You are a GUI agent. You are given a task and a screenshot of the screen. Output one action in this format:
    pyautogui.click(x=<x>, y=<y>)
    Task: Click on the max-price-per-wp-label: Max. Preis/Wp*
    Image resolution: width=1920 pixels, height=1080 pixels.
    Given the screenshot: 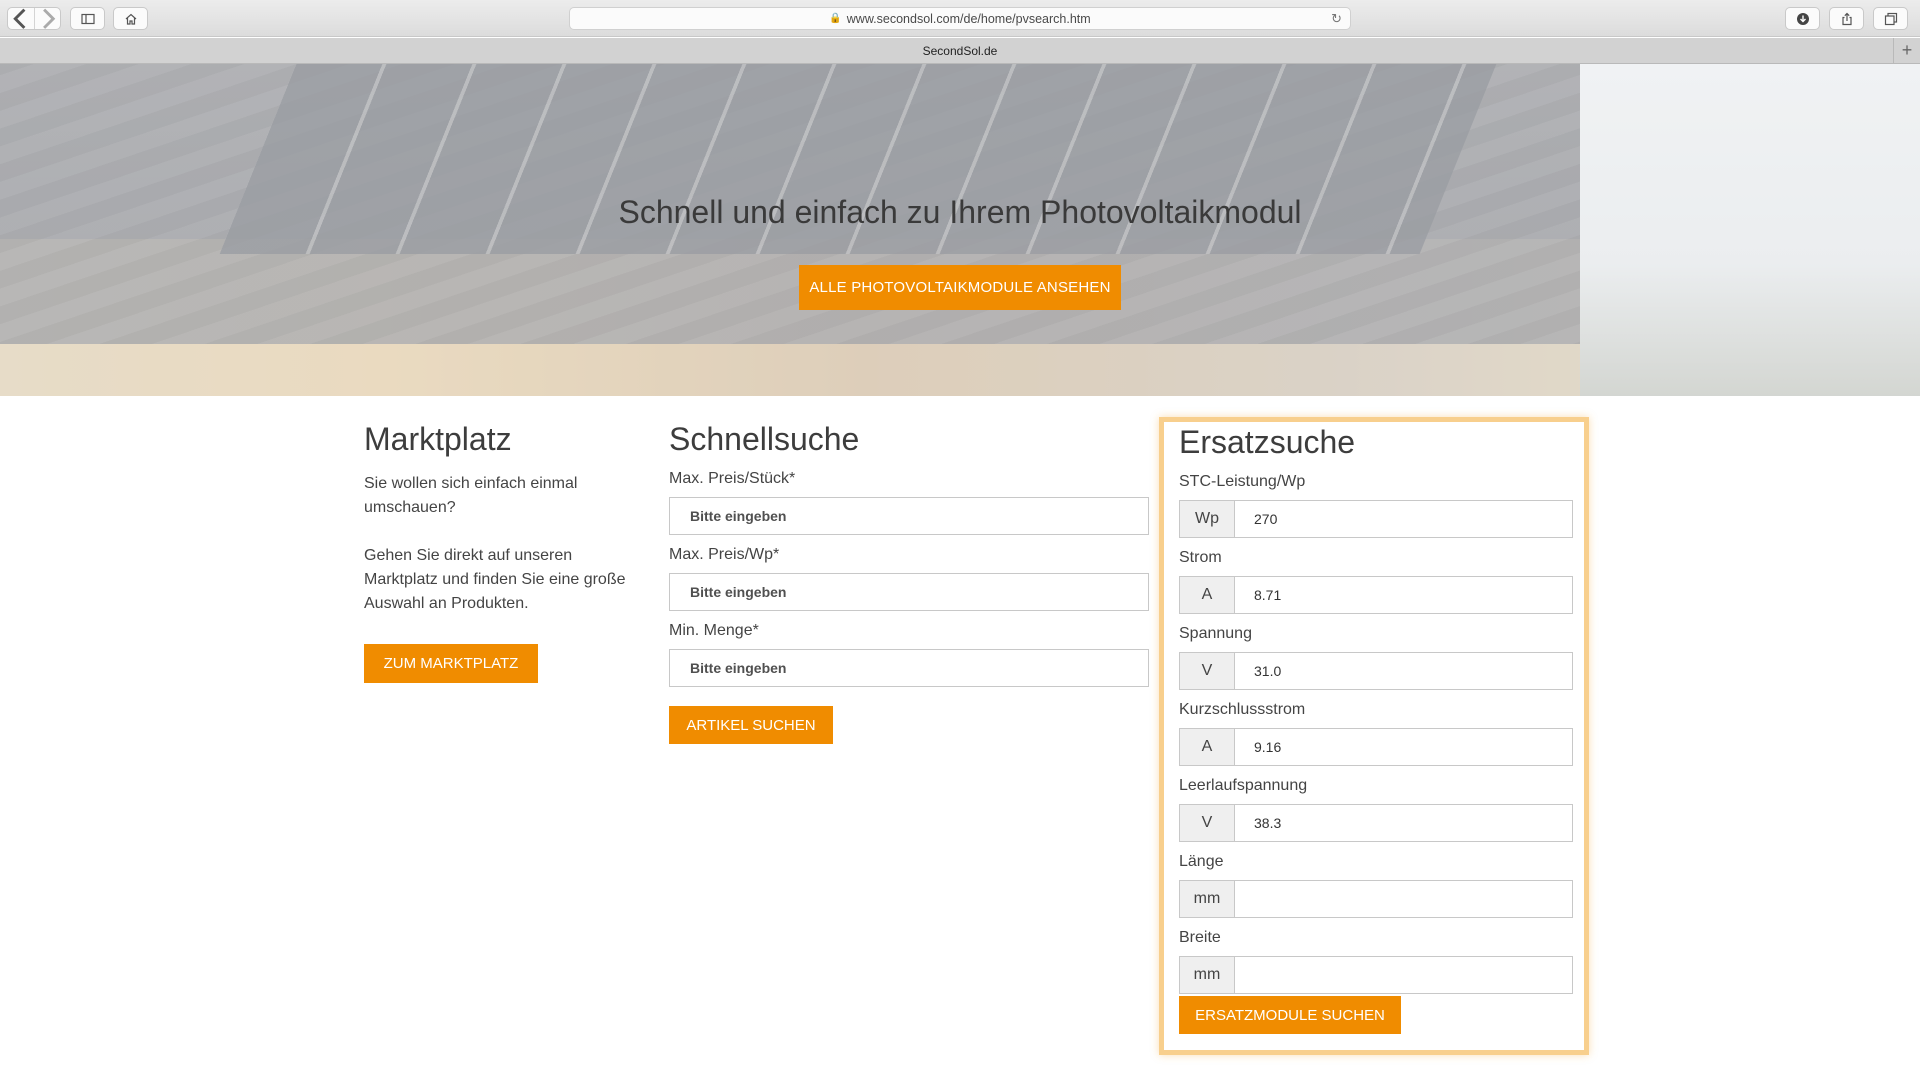 What is the action you would take?
    pyautogui.click(x=724, y=554)
    